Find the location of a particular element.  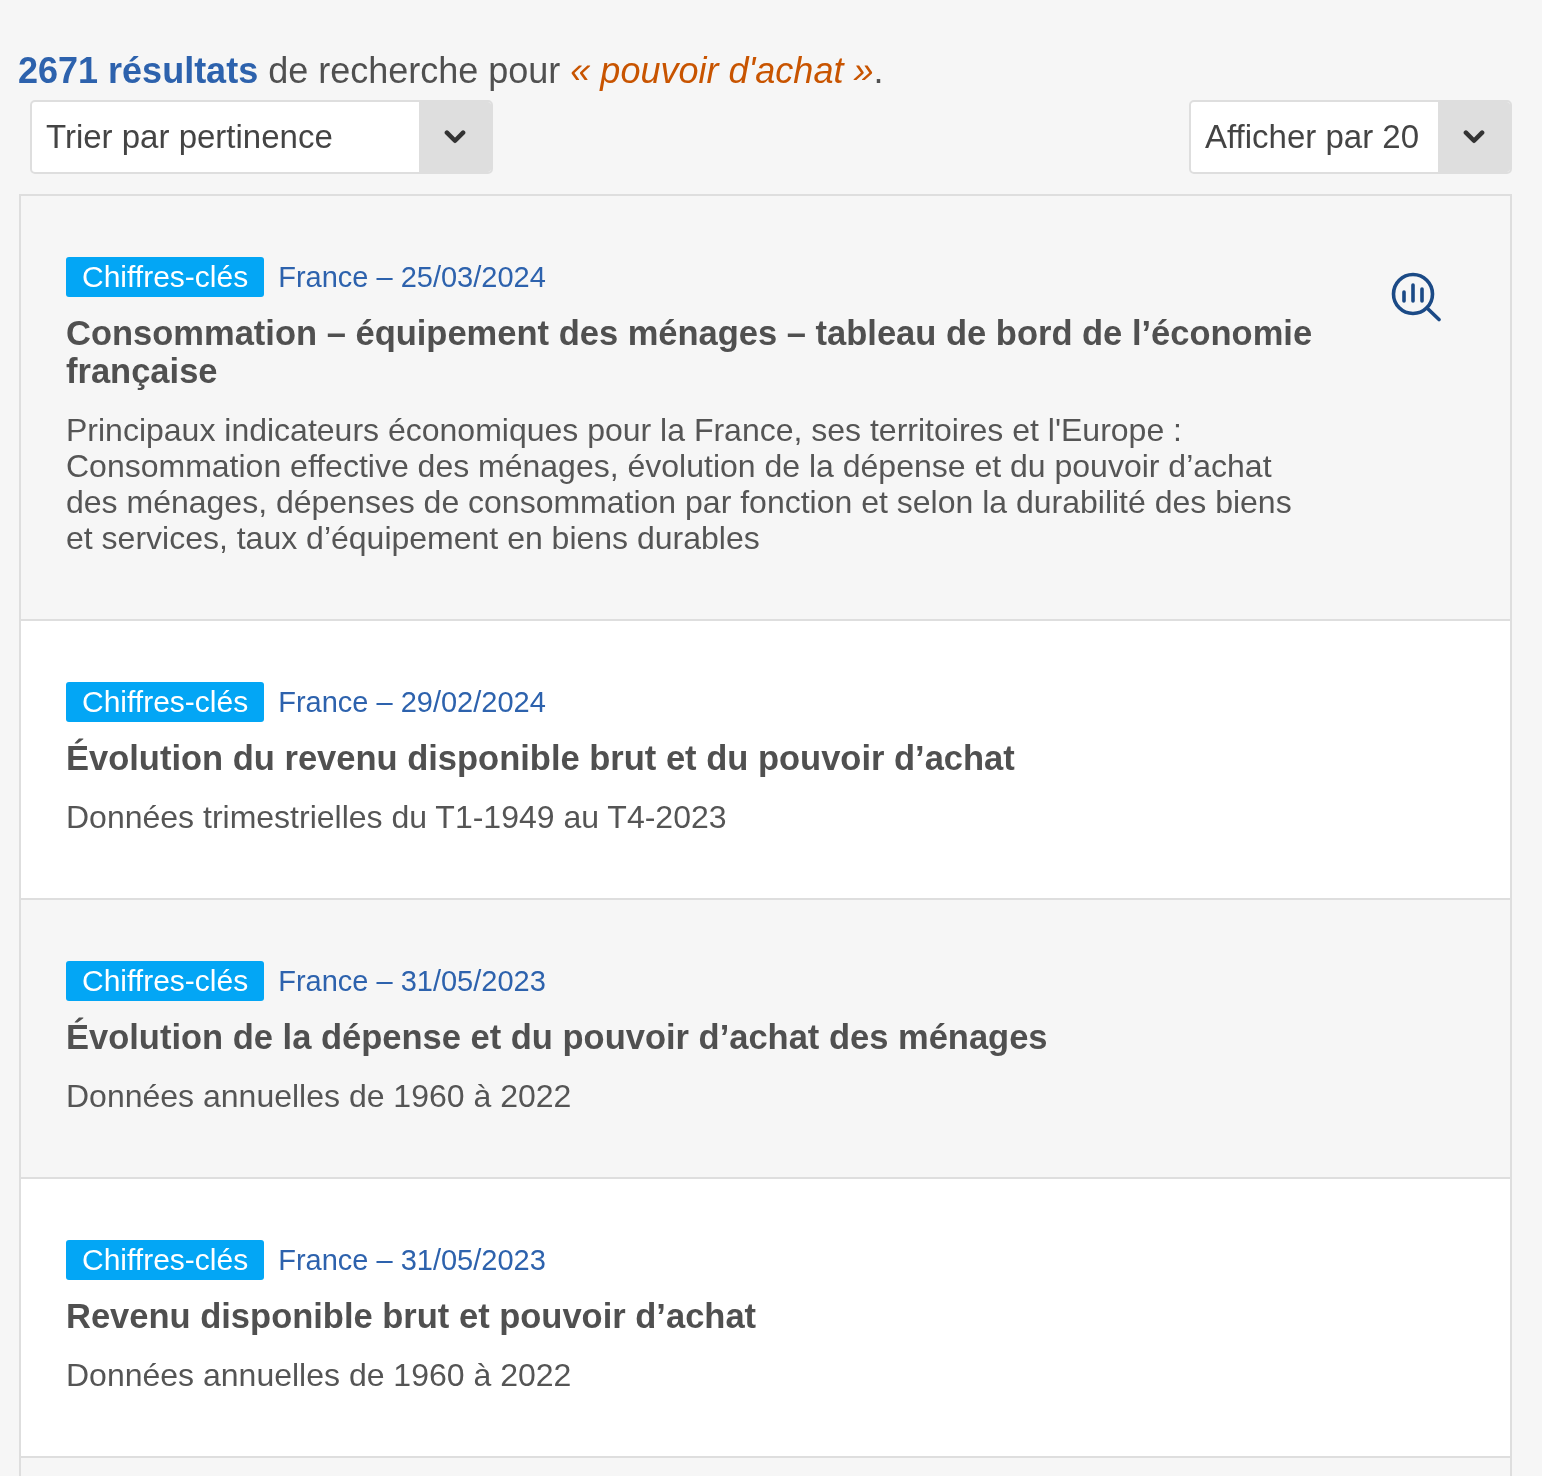

result-title-link: Consommation – équipement des ménages – tableau de bord de l’économie française is located at coordinates (694, 352).